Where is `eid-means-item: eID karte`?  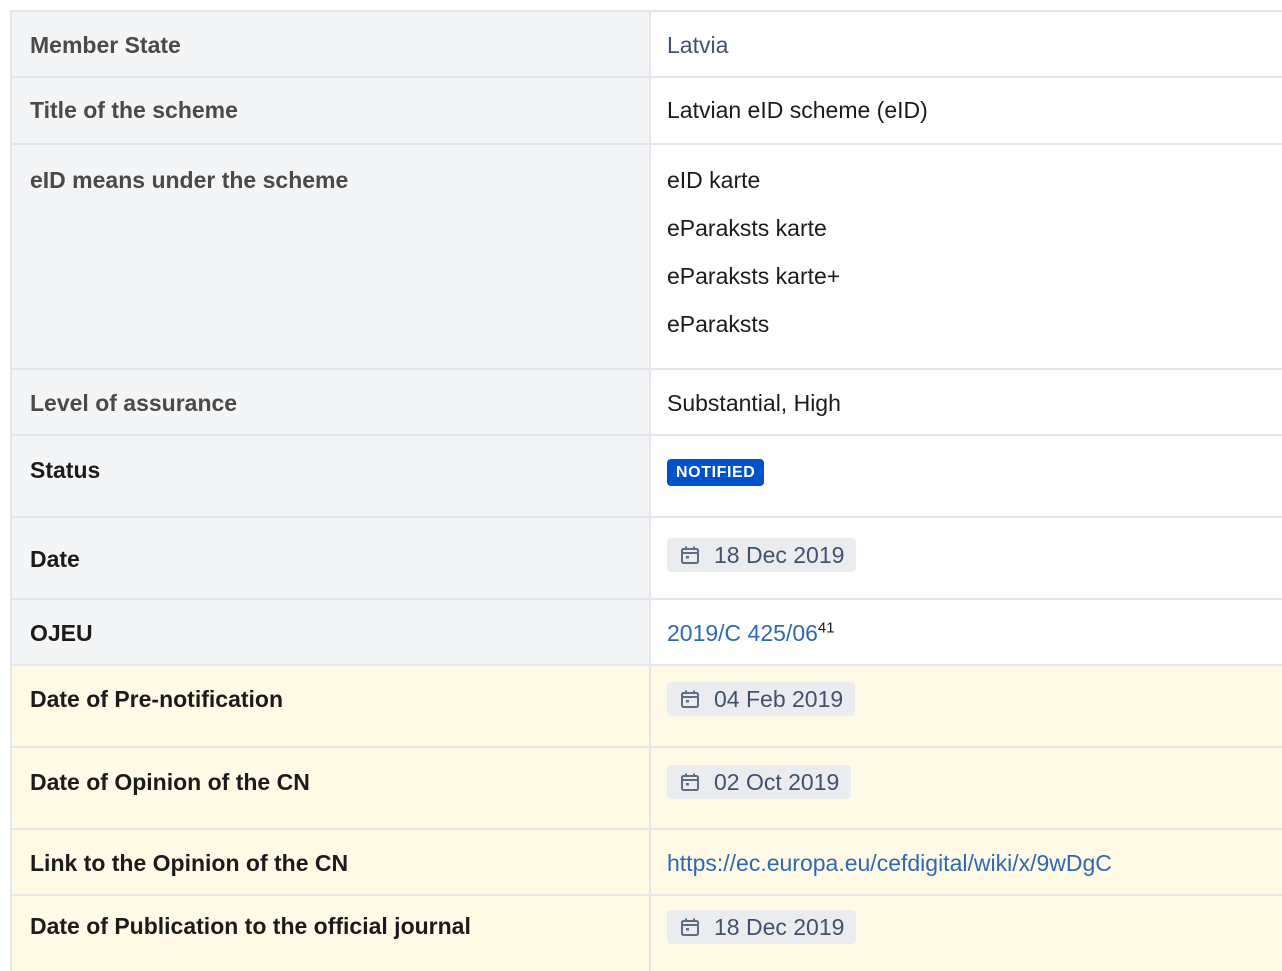
eid-means-item: eID karte is located at coordinates (714, 180).